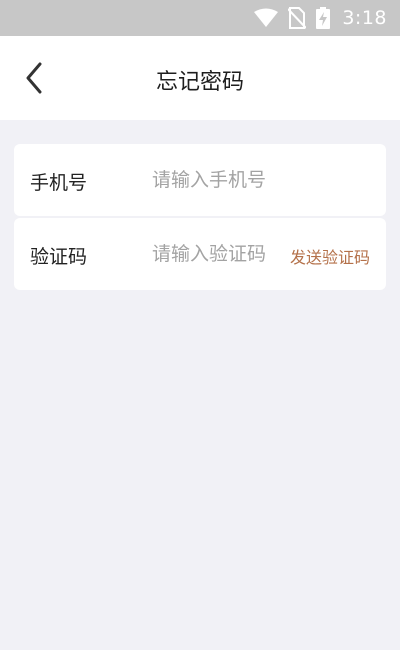 This screenshot has height=650, width=400. Describe the element at coordinates (297, 18) in the screenshot. I see `no-sim-icon` at that location.